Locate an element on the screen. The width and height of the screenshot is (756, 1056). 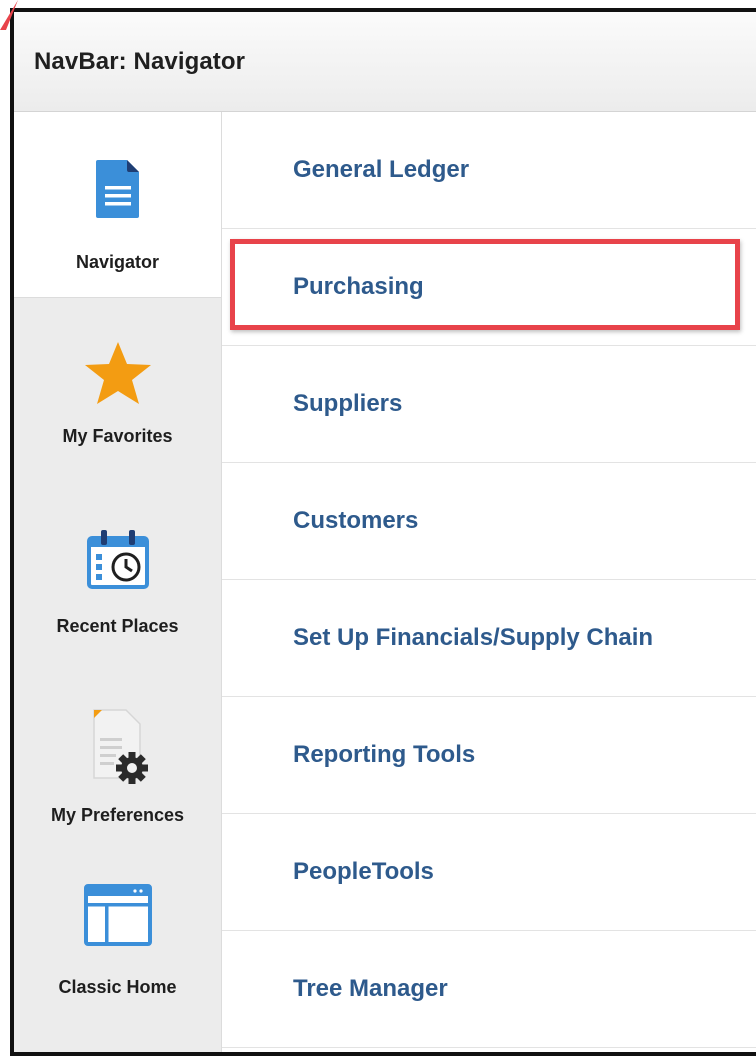
menu-item-general-ledger: General Ledger is located at coordinates (489, 170).